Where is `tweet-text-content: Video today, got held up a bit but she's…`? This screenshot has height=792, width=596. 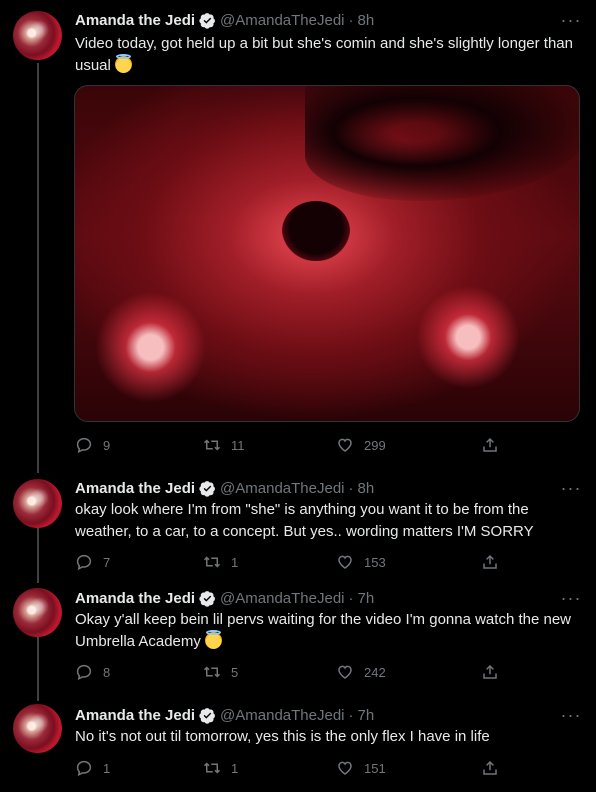 tweet-text-content: Video today, got held up a bit but she's… is located at coordinates (324, 54).